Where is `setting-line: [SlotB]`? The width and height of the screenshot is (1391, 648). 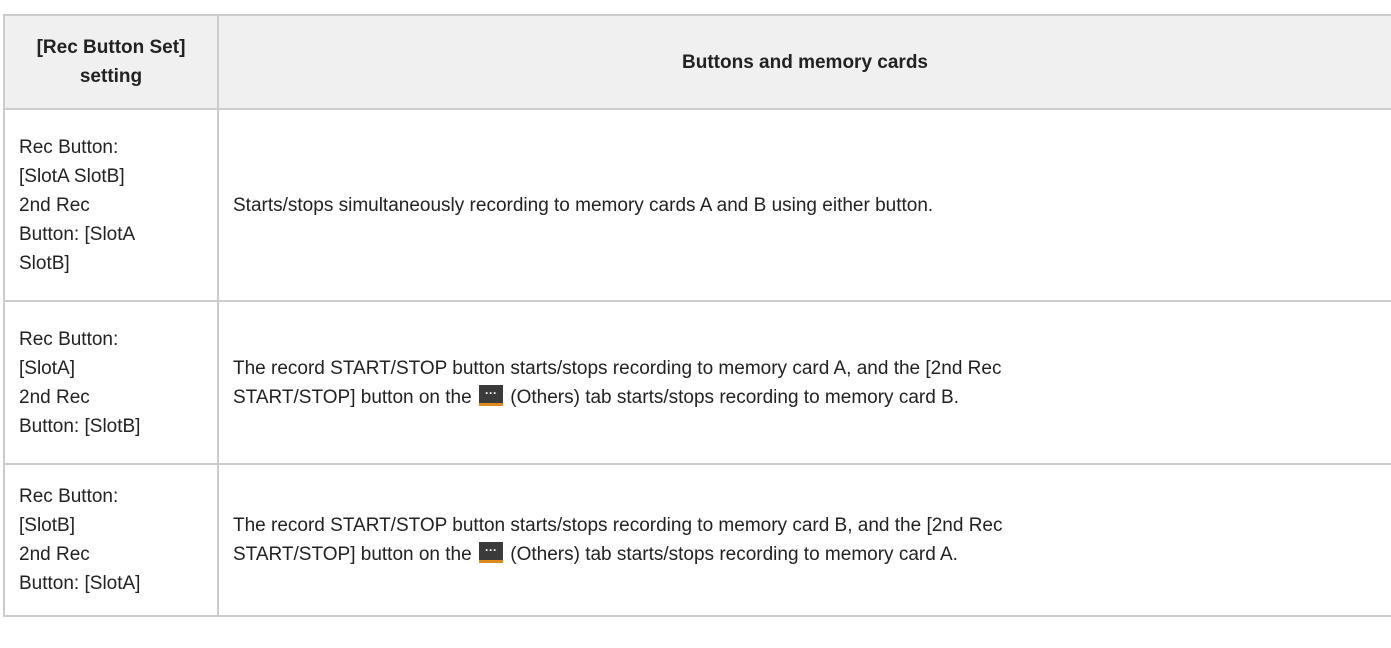 setting-line: [SlotB] is located at coordinates (47, 525).